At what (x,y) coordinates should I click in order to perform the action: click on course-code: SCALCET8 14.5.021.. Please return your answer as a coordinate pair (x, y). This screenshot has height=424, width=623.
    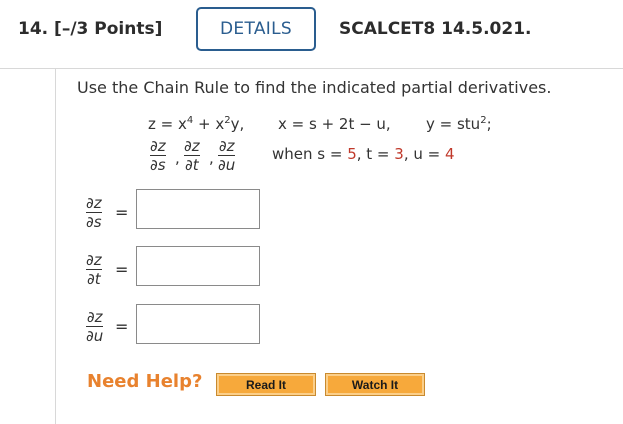
    Looking at the image, I should click on (435, 29).